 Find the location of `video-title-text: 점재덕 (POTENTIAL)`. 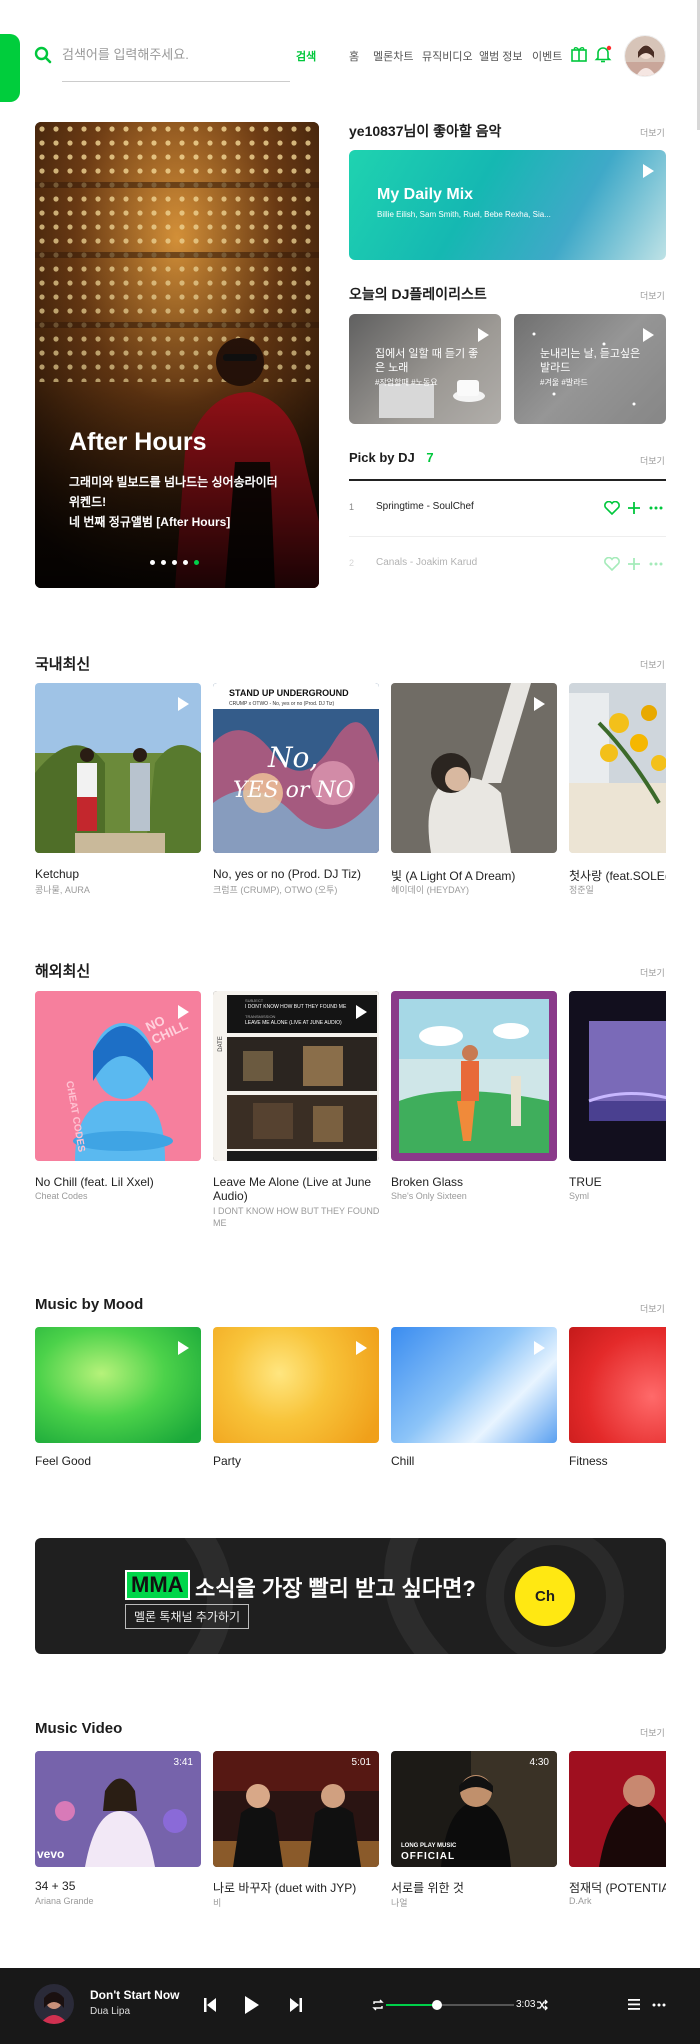

video-title-text: 점재덕 (POTENTIAL) is located at coordinates (617, 1887).